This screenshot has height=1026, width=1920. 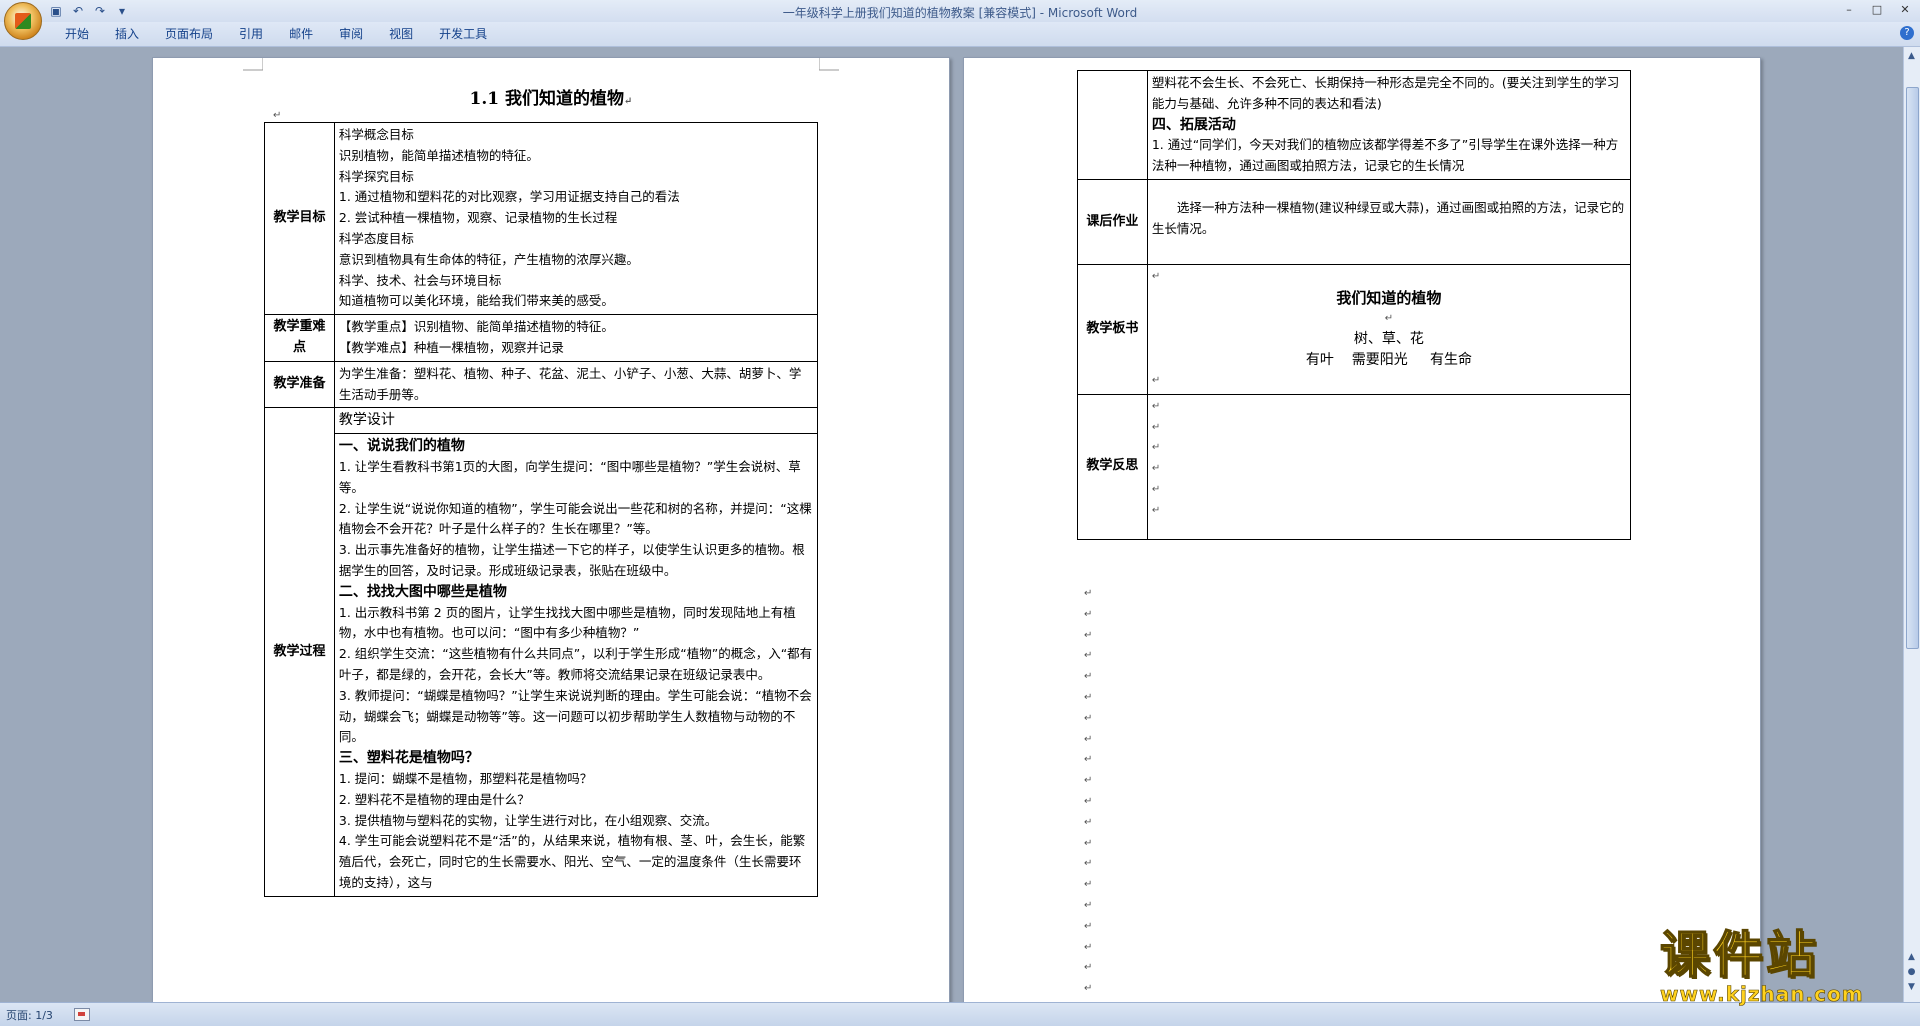 What do you see at coordinates (960, 34) in the screenshot?
I see `ribbon: 开始 插入 页面布局 引用 邮件 审阅 视图 开发工具 ?` at bounding box center [960, 34].